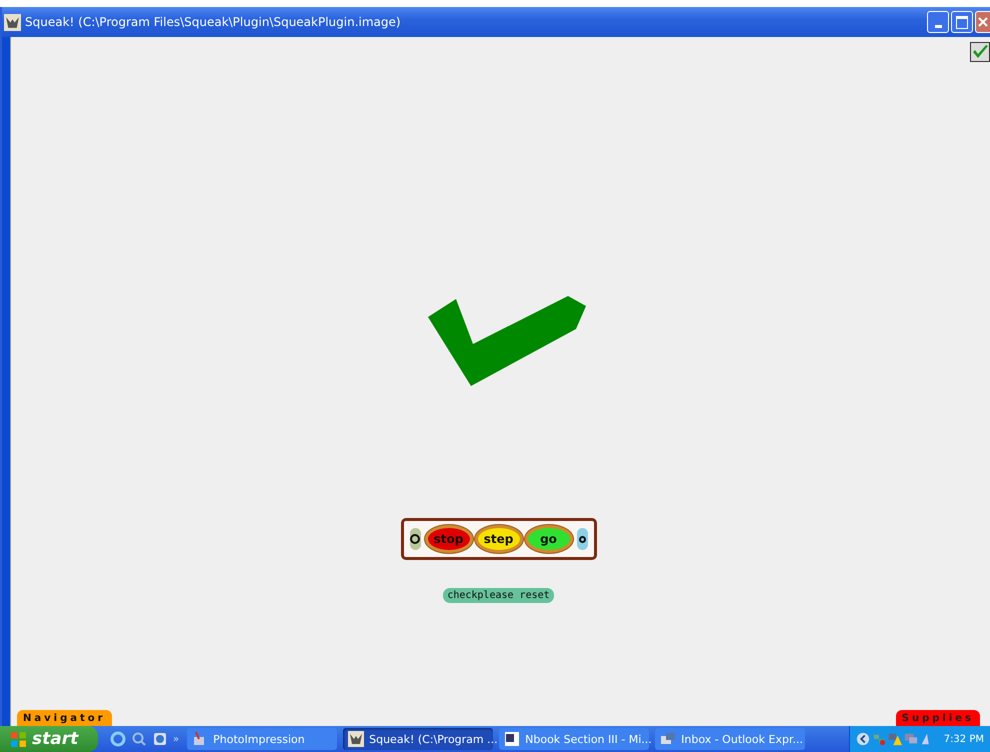 The width and height of the screenshot is (990, 752). What do you see at coordinates (938, 22) in the screenshot?
I see `minimize-button` at bounding box center [938, 22].